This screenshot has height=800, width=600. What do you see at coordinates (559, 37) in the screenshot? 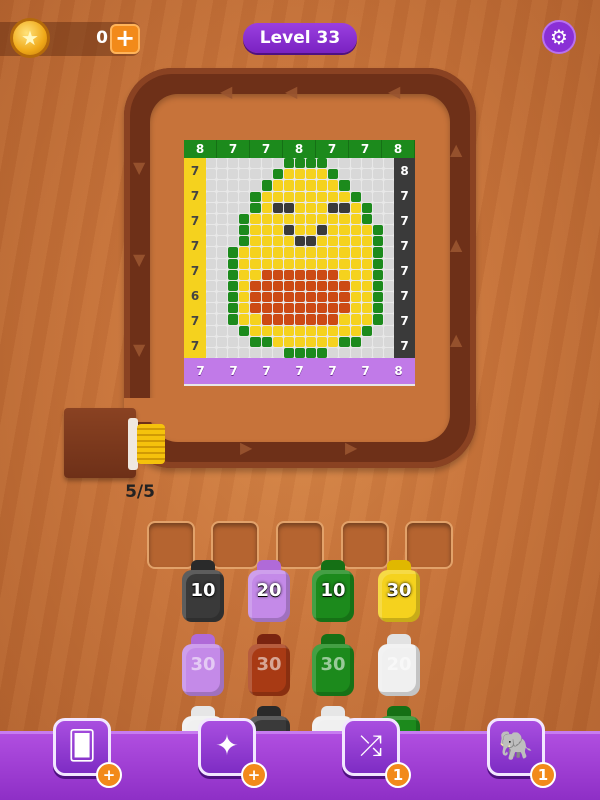
I see `gear-icon: ⚙` at bounding box center [559, 37].